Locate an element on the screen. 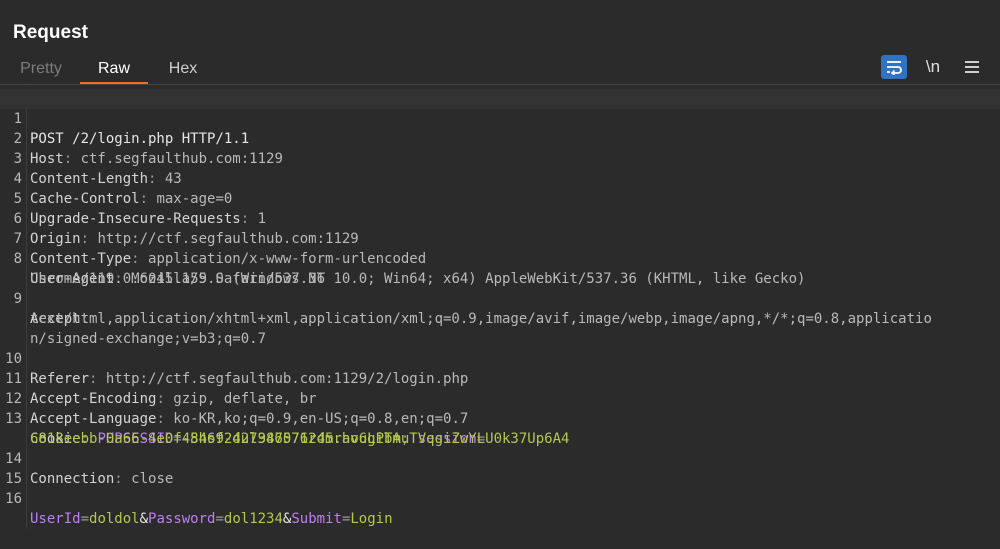  show-newlines-button: \n is located at coordinates (933, 67).